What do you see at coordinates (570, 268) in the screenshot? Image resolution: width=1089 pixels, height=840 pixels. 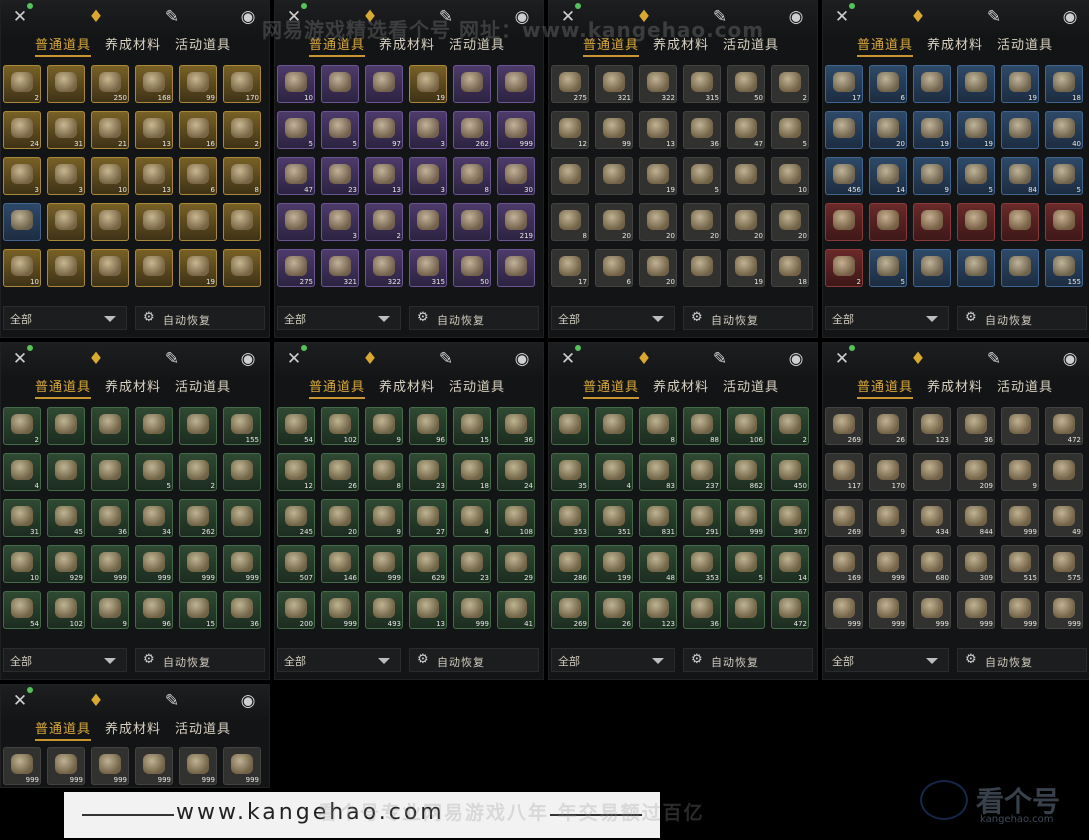 I see `item-slot: 17` at bounding box center [570, 268].